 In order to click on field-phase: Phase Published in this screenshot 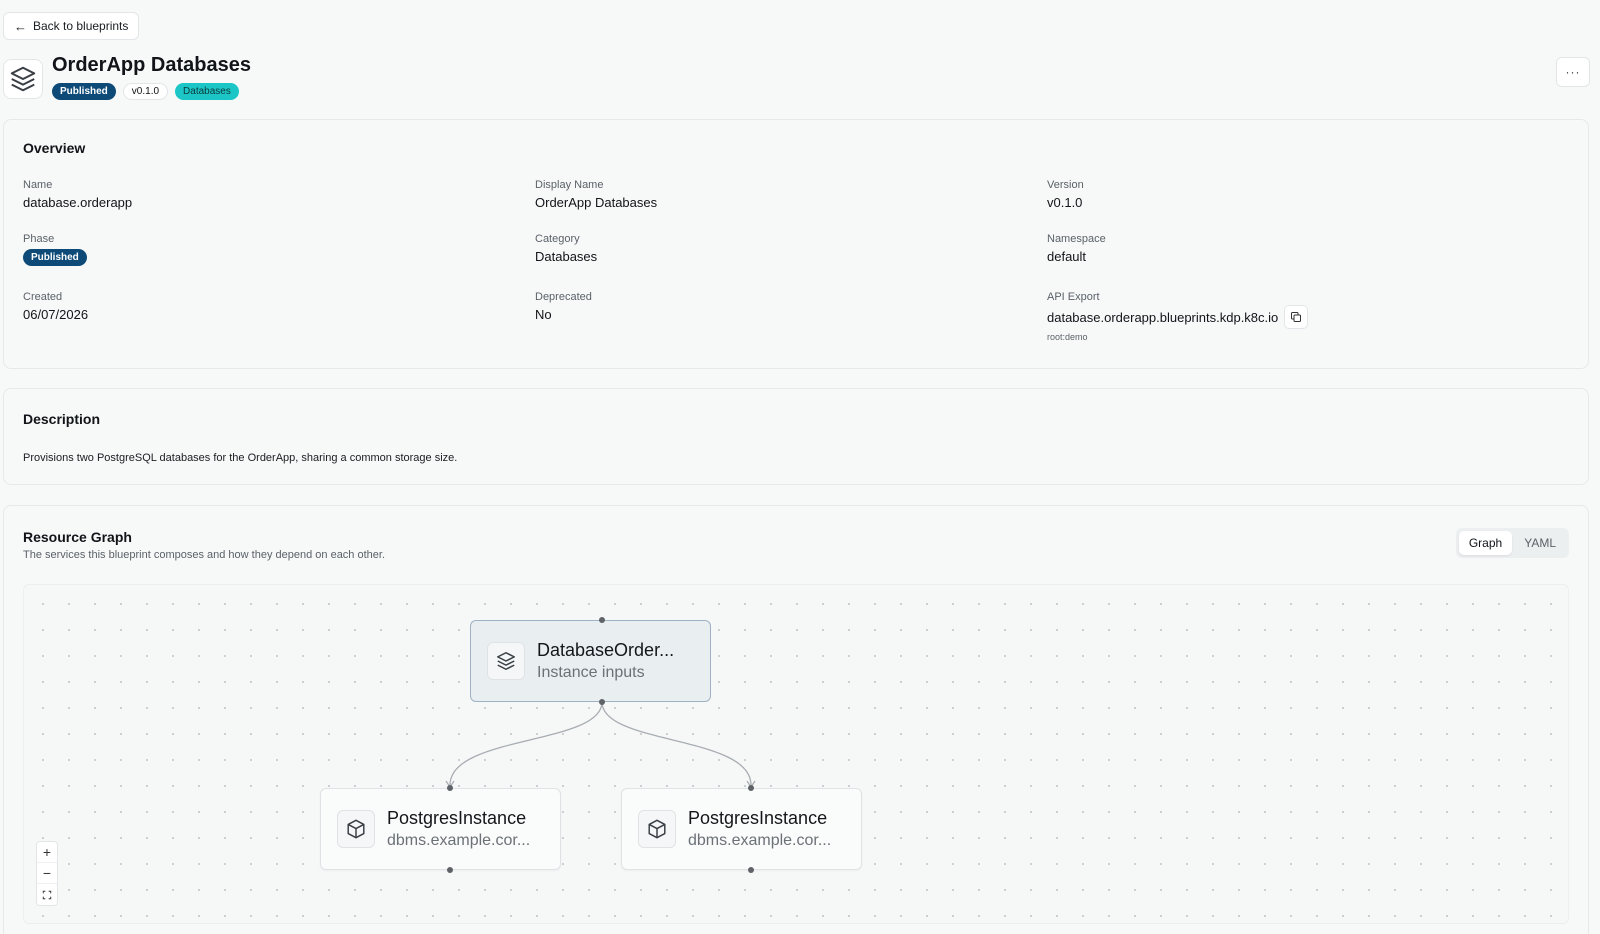, I will do `click(55, 249)`.